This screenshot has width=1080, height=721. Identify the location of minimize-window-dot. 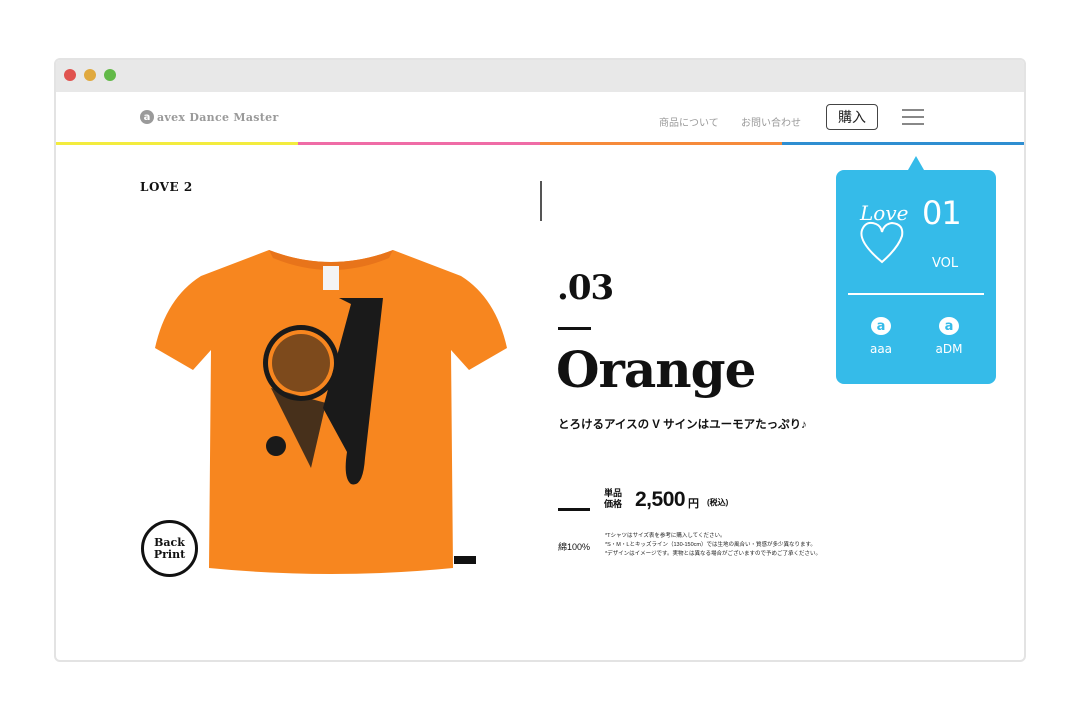
(90, 75).